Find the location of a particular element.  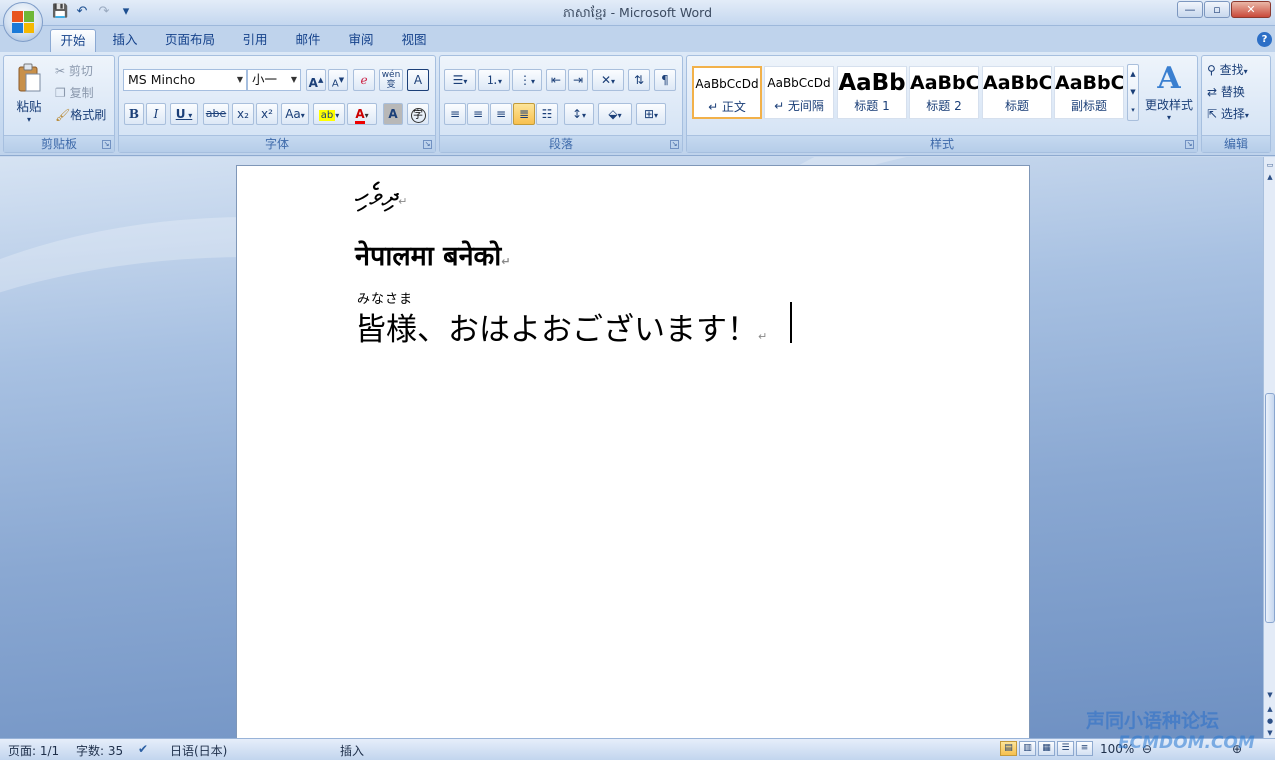

office-button is located at coordinates (23, 22).